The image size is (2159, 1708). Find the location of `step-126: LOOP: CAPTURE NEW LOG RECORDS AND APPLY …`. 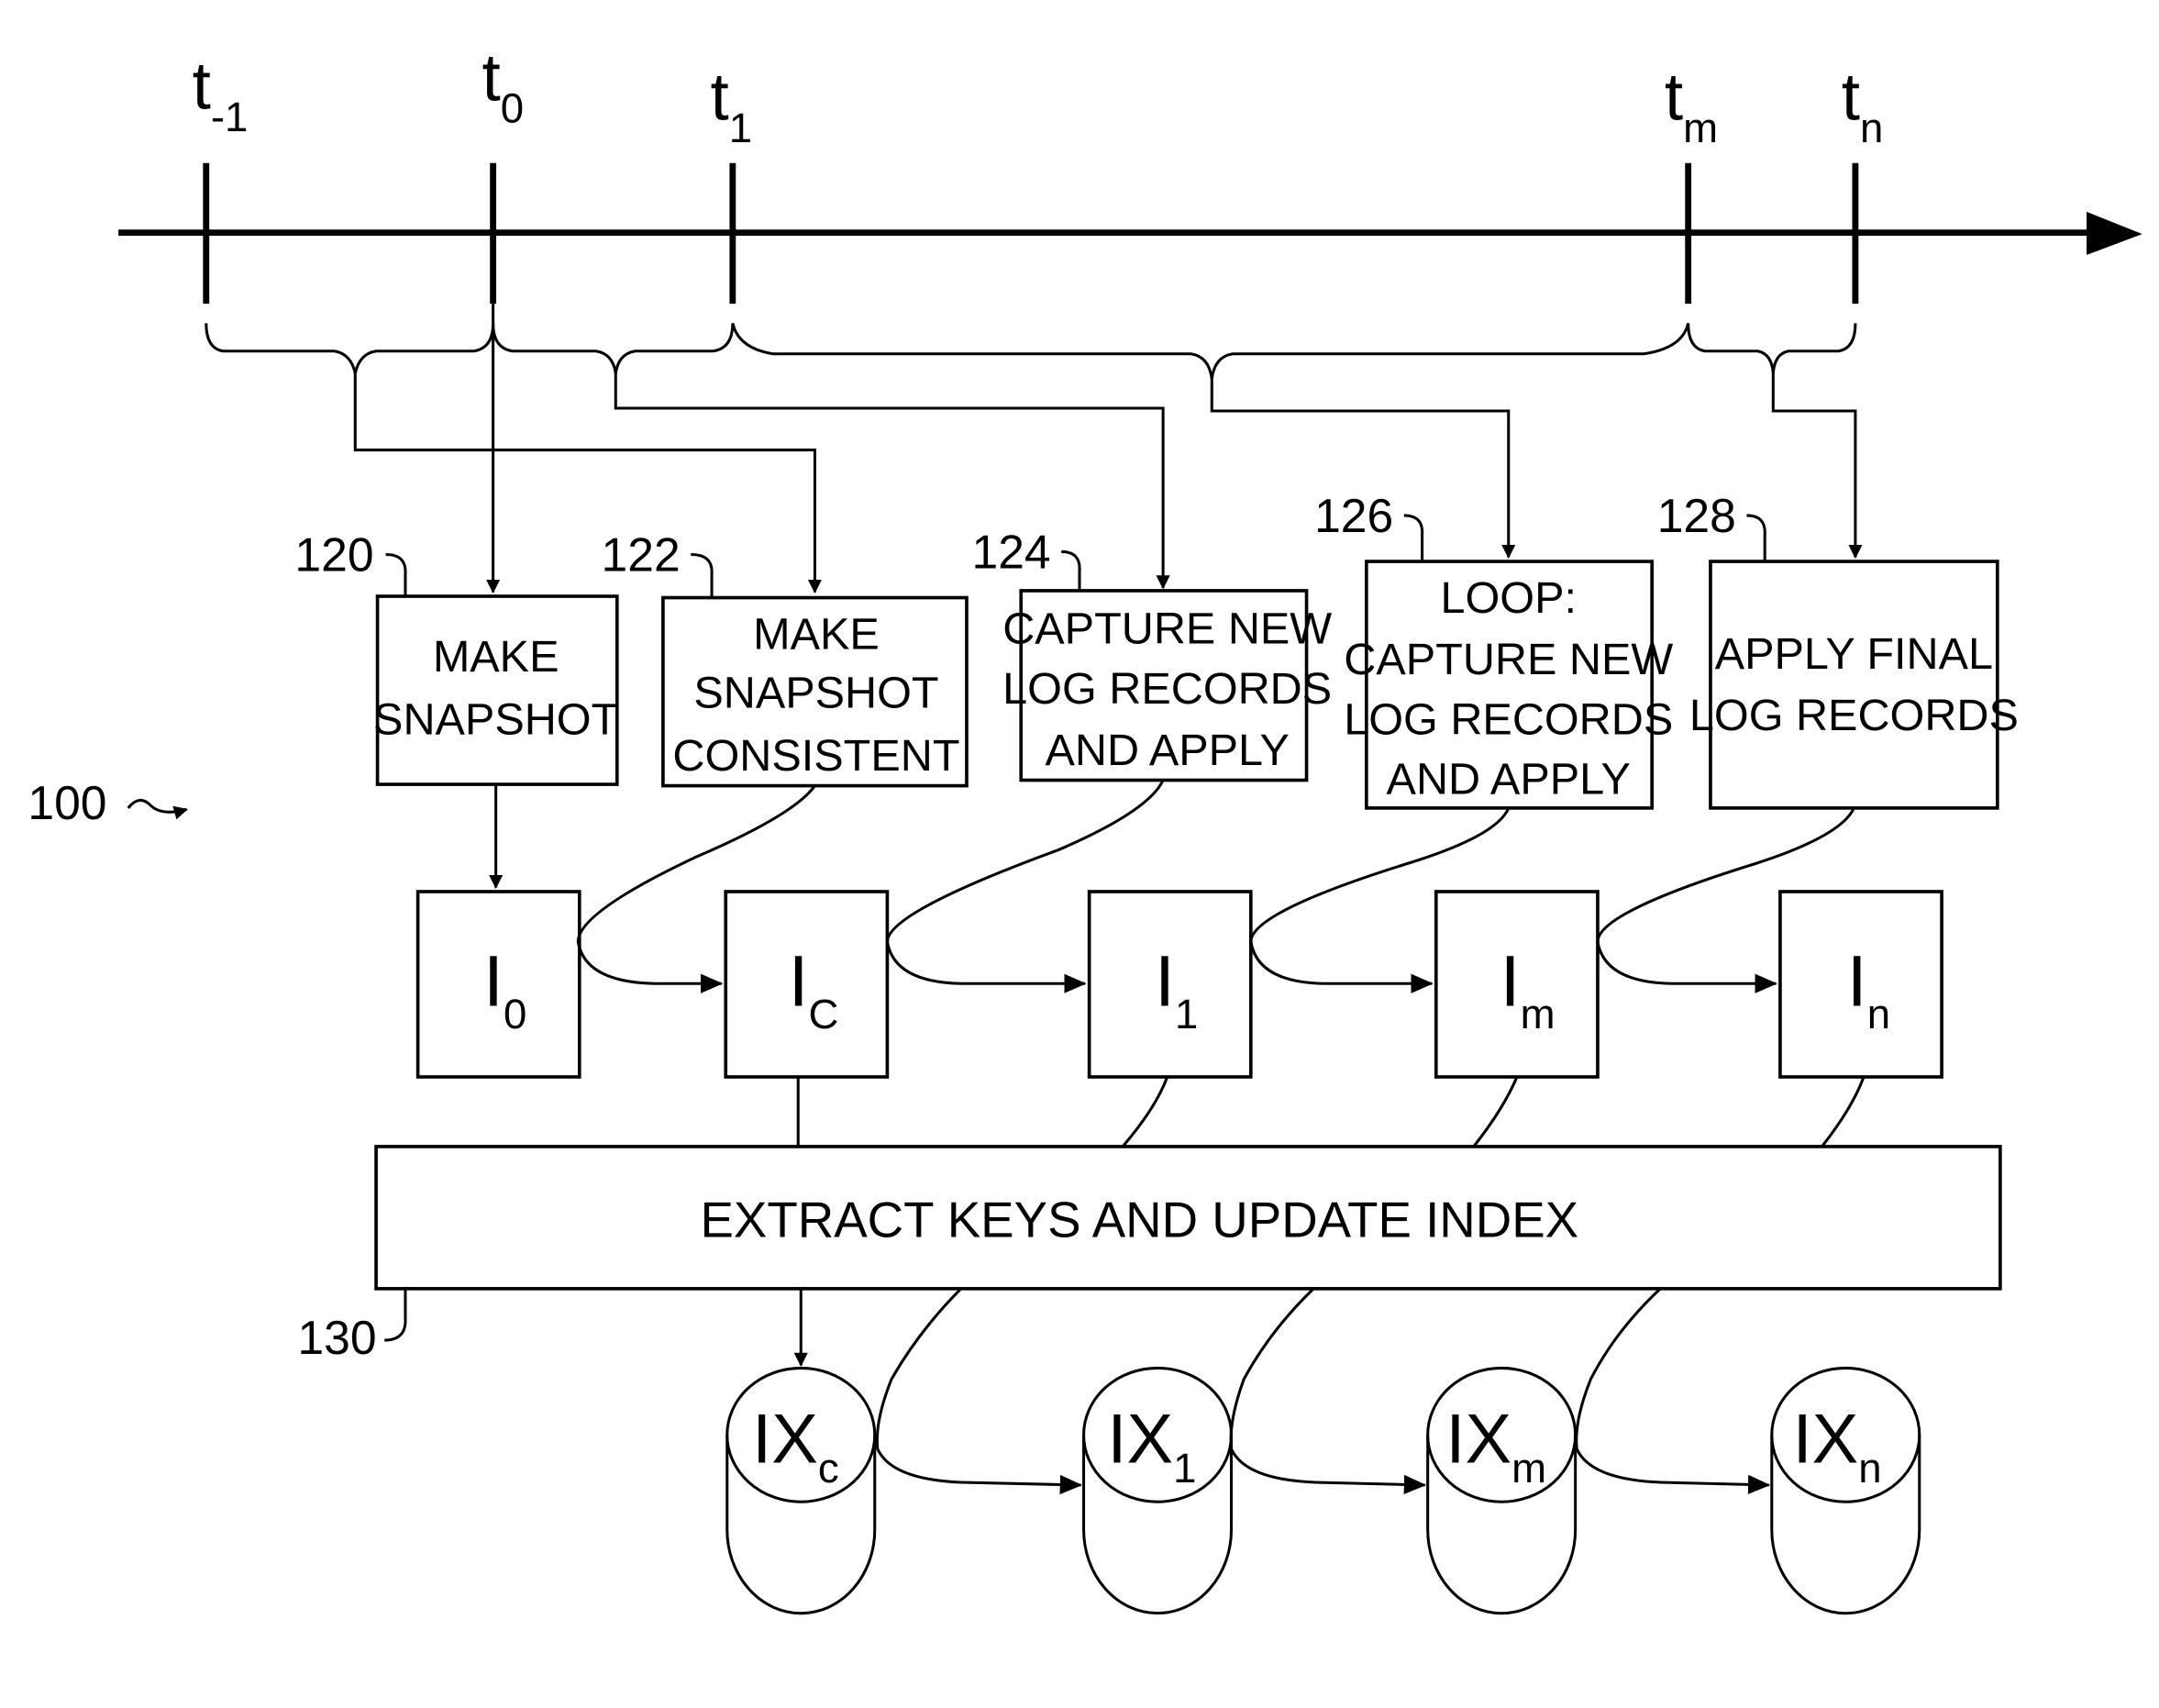

step-126: LOOP: CAPTURE NEW LOG RECORDS AND APPLY … is located at coordinates (1493, 649).